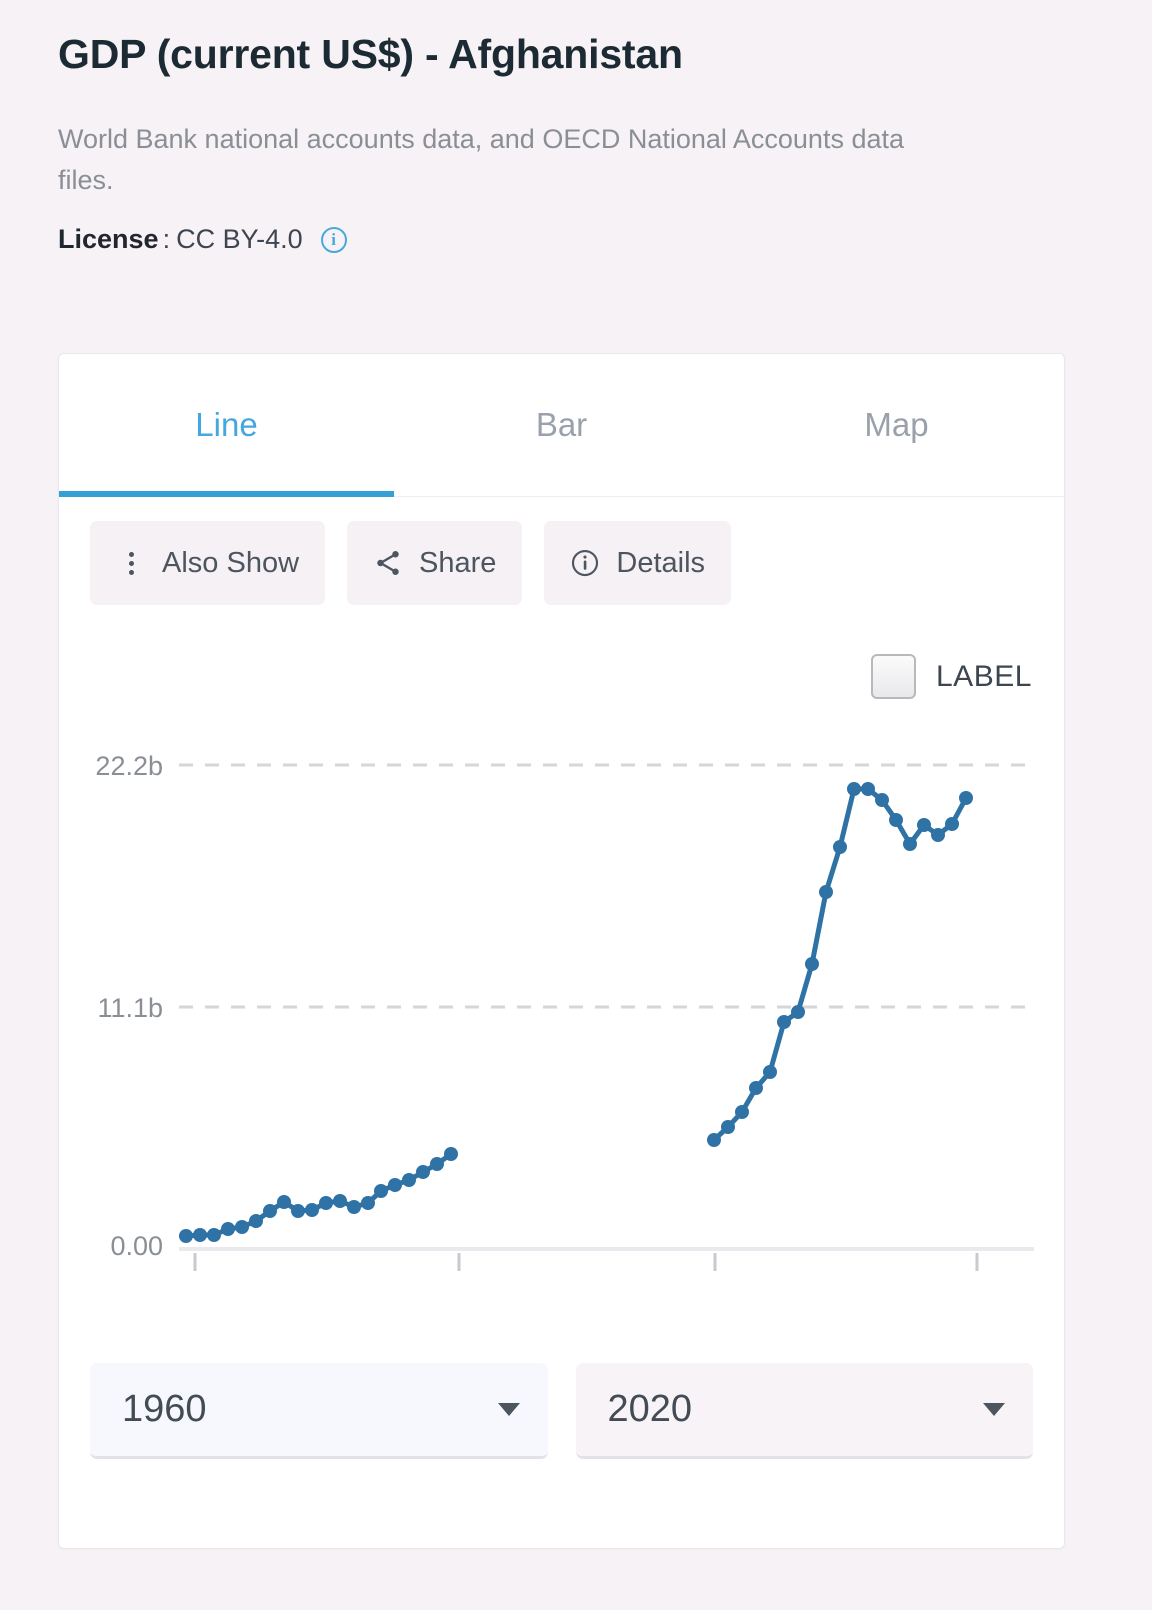  I want to click on ytick-label-top: 22.2b, so click(129, 766).